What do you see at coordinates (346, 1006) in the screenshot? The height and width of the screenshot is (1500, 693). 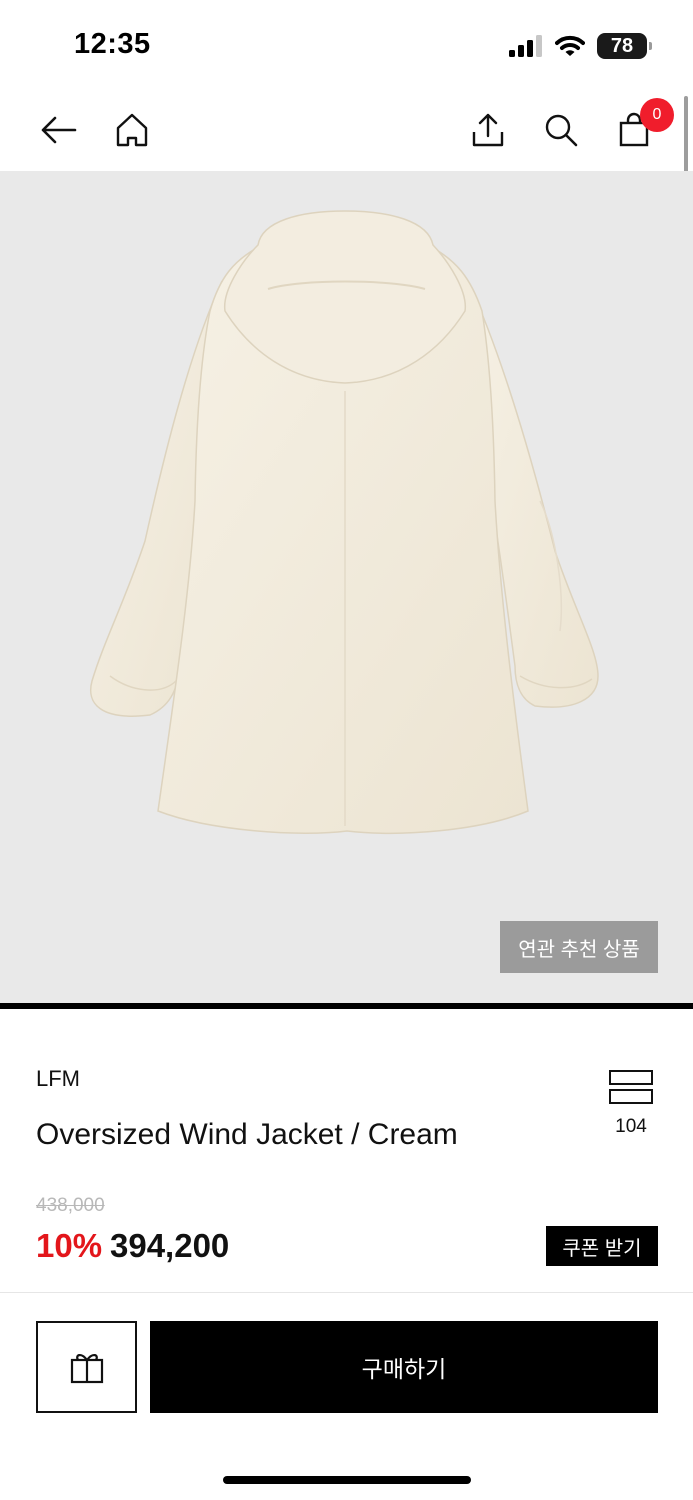 I see `image-divider` at bounding box center [346, 1006].